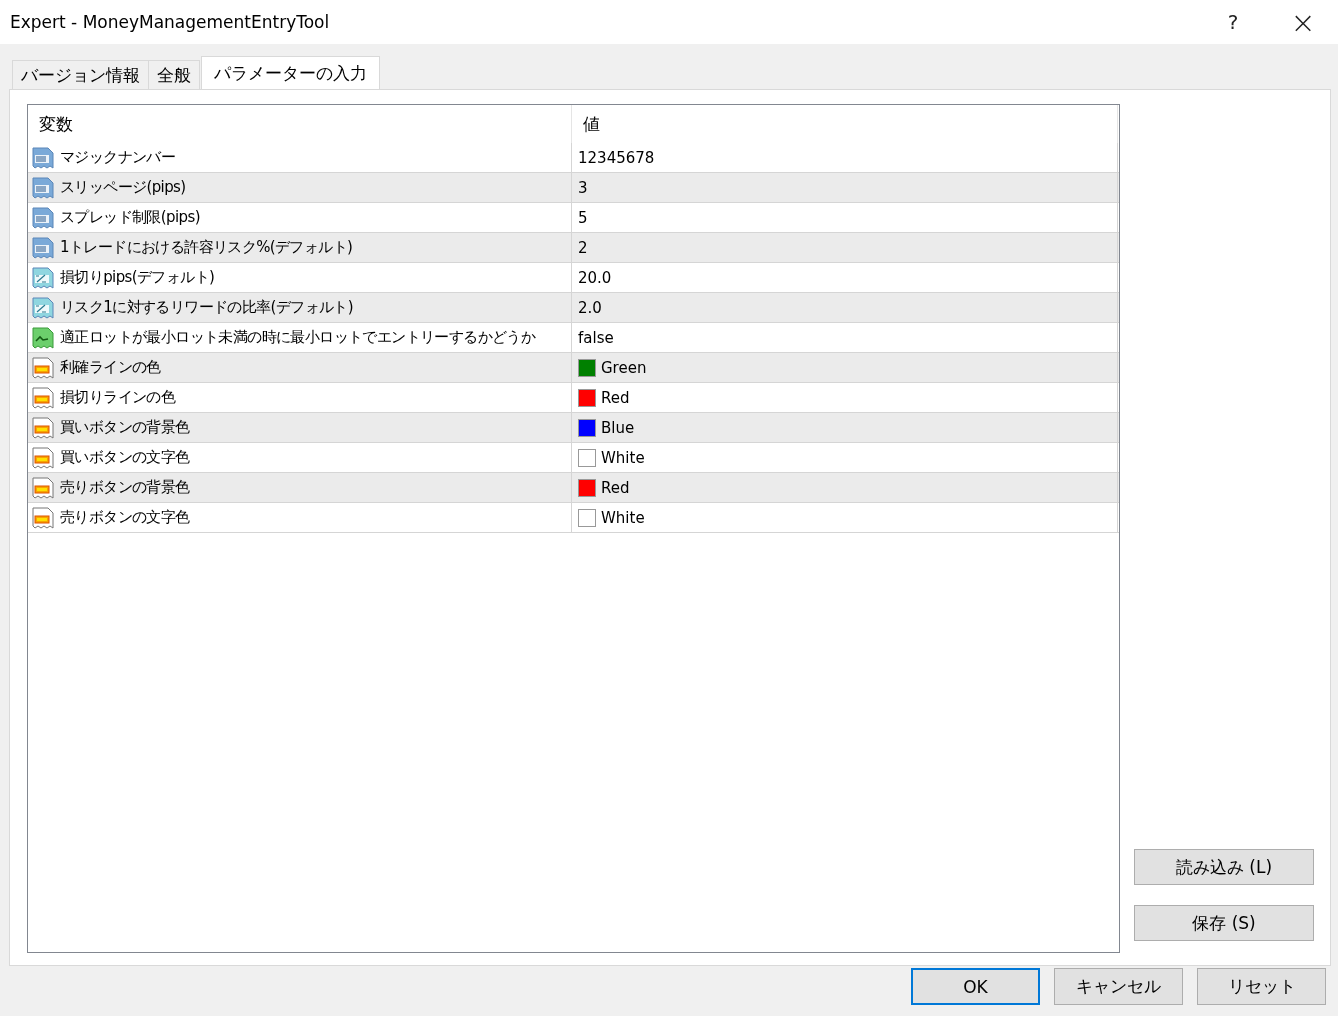 This screenshot has height=1016, width=1338. What do you see at coordinates (583, 217) in the screenshot?
I see `parameter-value: 5` at bounding box center [583, 217].